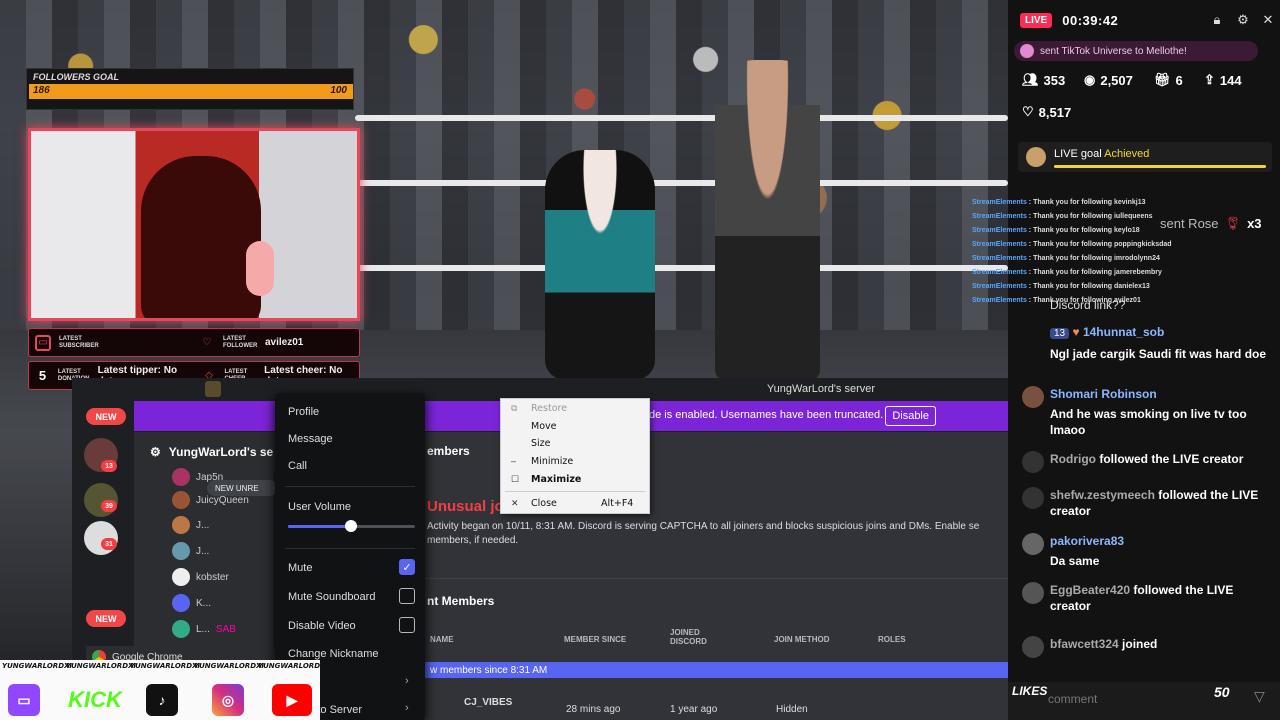  I want to click on maximize-icon: ☐, so click(515, 479).